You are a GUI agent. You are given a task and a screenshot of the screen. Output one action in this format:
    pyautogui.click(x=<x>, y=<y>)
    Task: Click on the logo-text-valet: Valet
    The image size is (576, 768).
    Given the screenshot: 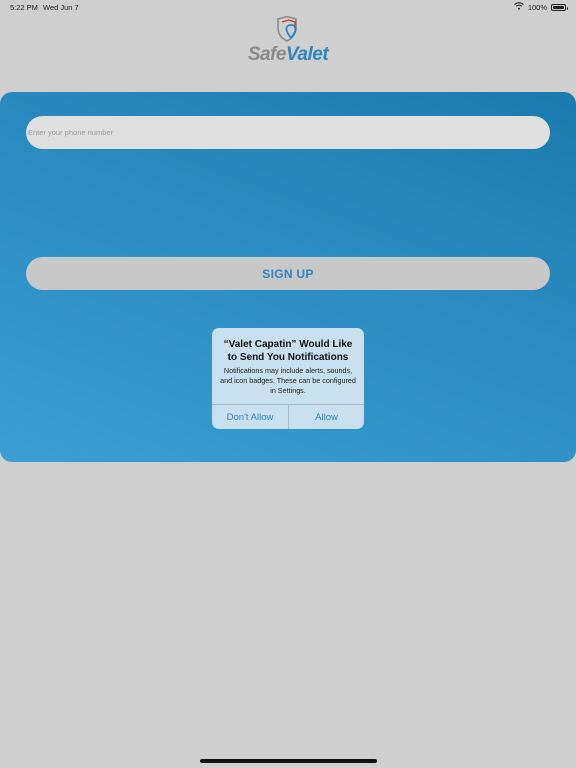 What is the action you would take?
    pyautogui.click(x=307, y=54)
    